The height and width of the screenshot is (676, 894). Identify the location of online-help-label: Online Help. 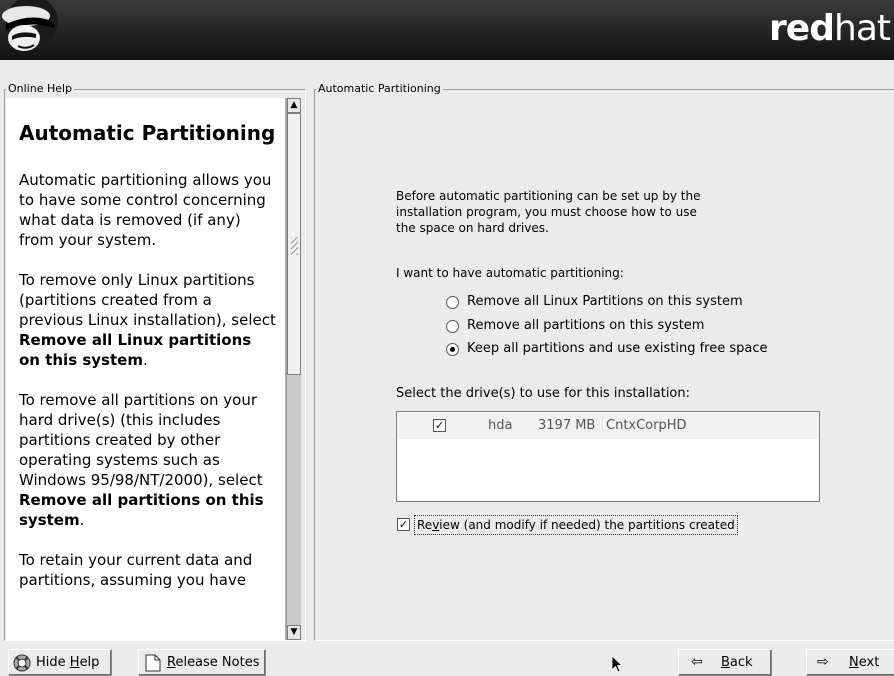
(40, 88).